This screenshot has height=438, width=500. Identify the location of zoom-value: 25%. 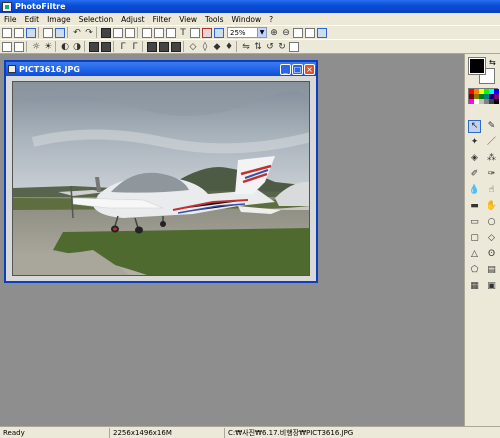
(238, 32).